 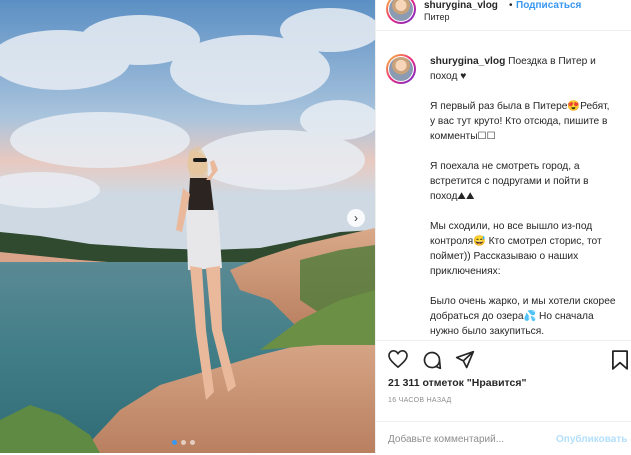 I want to click on publish-button: Опубликовать, so click(x=591, y=439).